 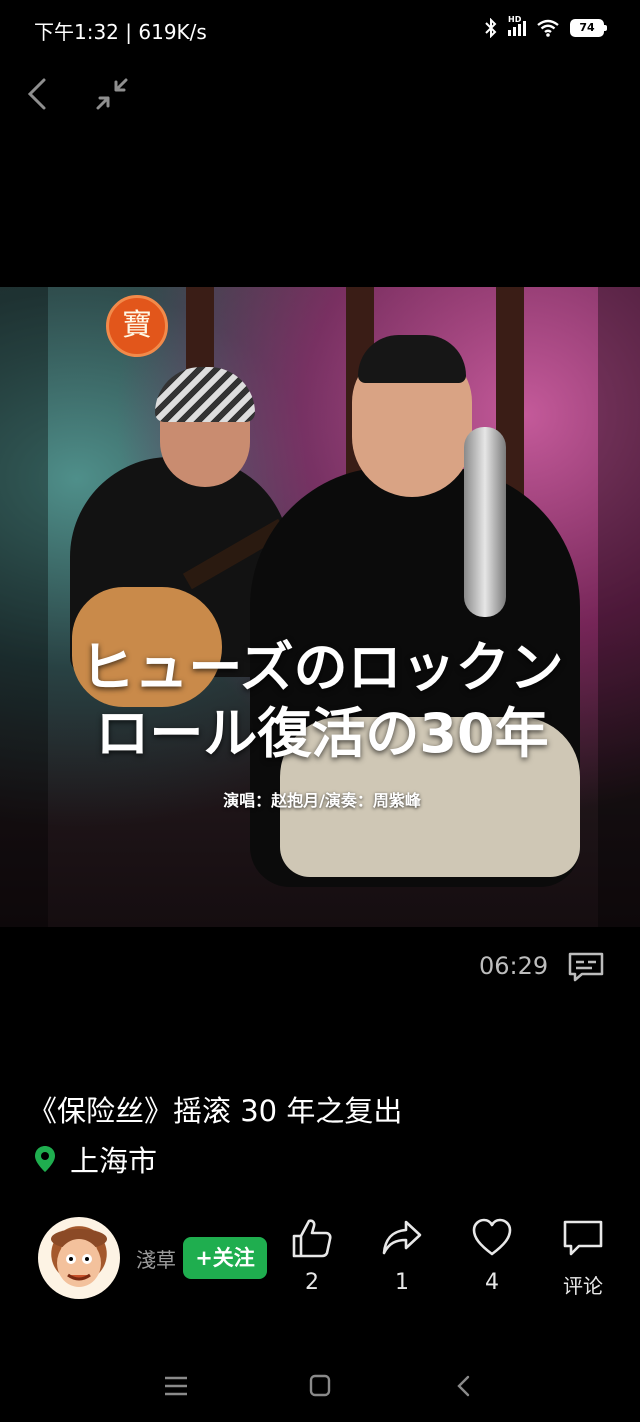 What do you see at coordinates (514, 966) in the screenshot?
I see `video-duration: 06:29` at bounding box center [514, 966].